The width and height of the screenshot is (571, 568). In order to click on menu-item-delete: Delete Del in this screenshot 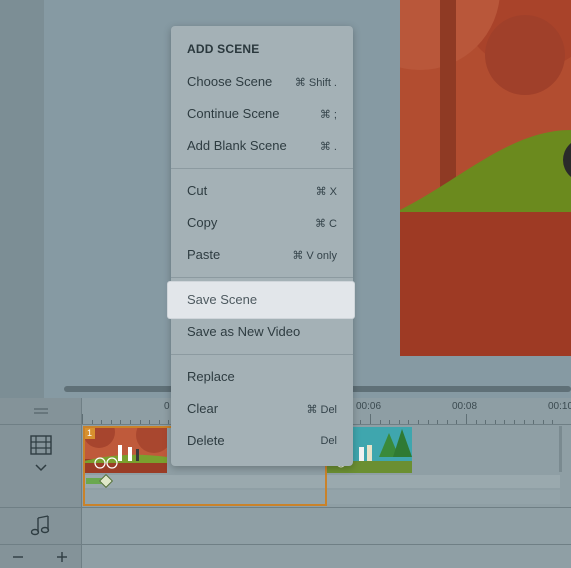, I will do `click(262, 441)`.